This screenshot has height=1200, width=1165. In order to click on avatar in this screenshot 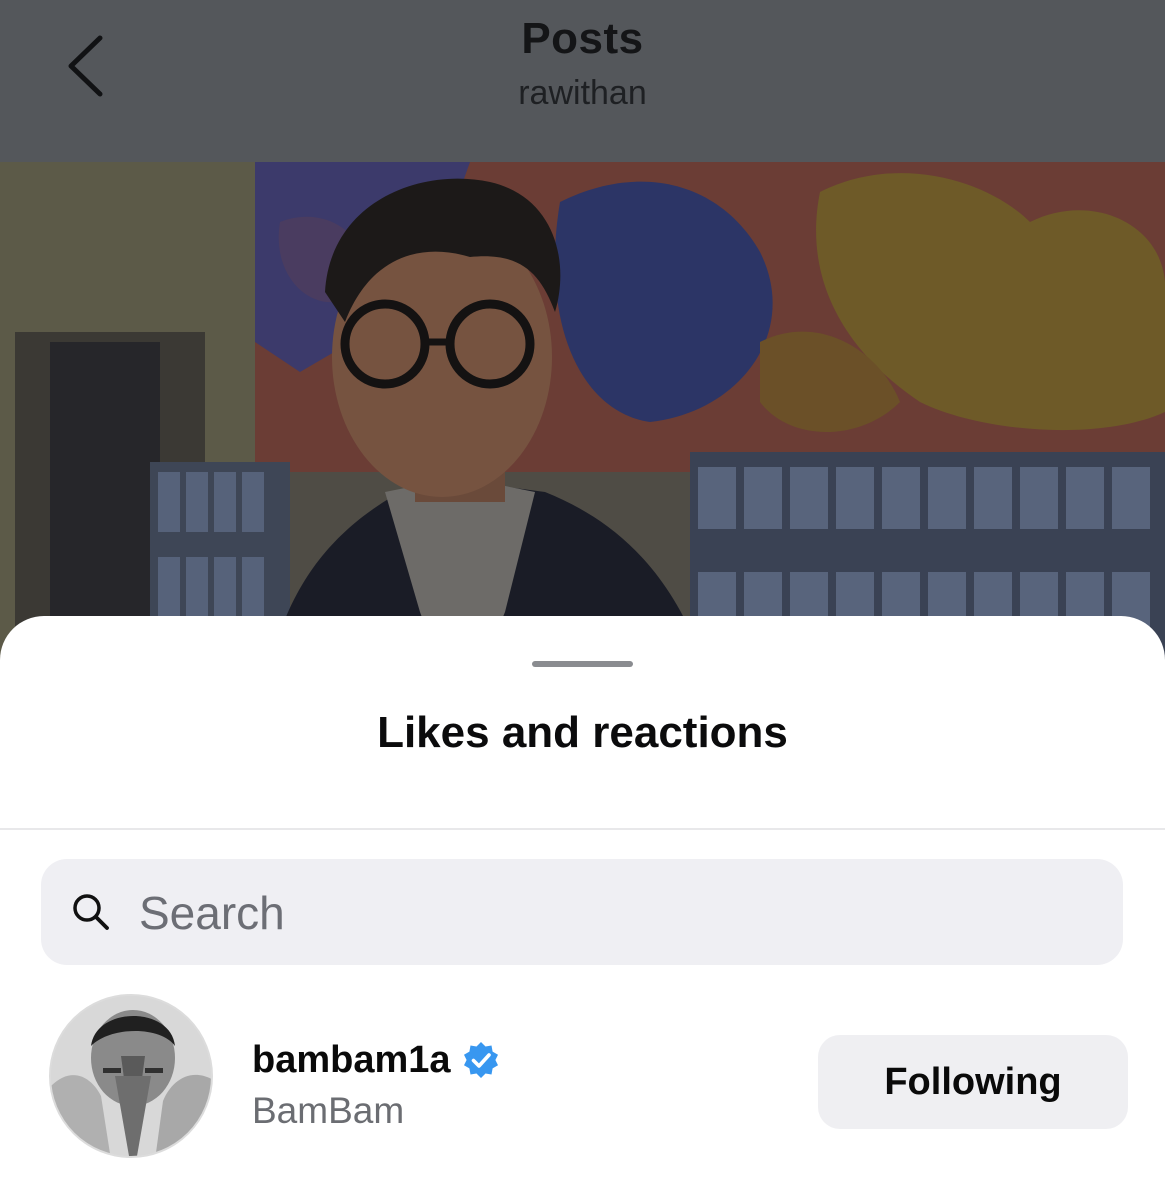, I will do `click(131, 1076)`.